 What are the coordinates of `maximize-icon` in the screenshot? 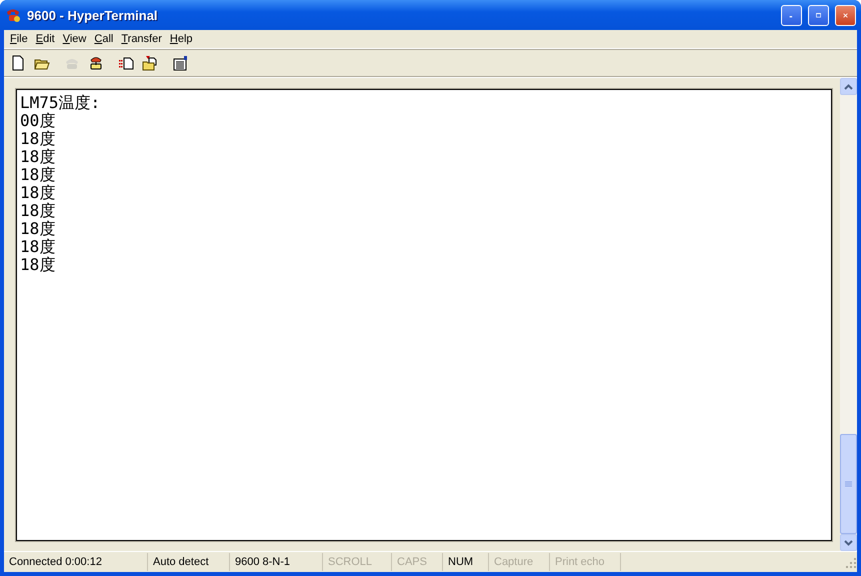 It's located at (818, 14).